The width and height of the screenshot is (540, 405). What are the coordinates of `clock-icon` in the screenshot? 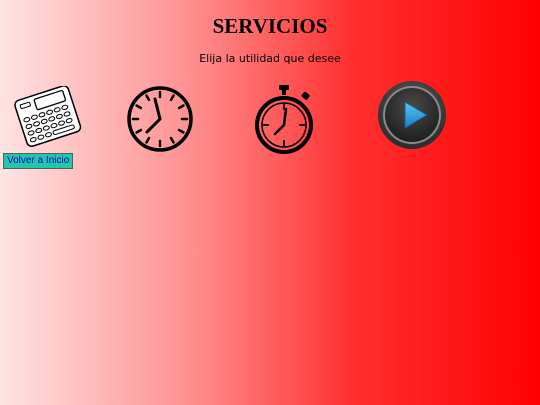 It's located at (160, 119).